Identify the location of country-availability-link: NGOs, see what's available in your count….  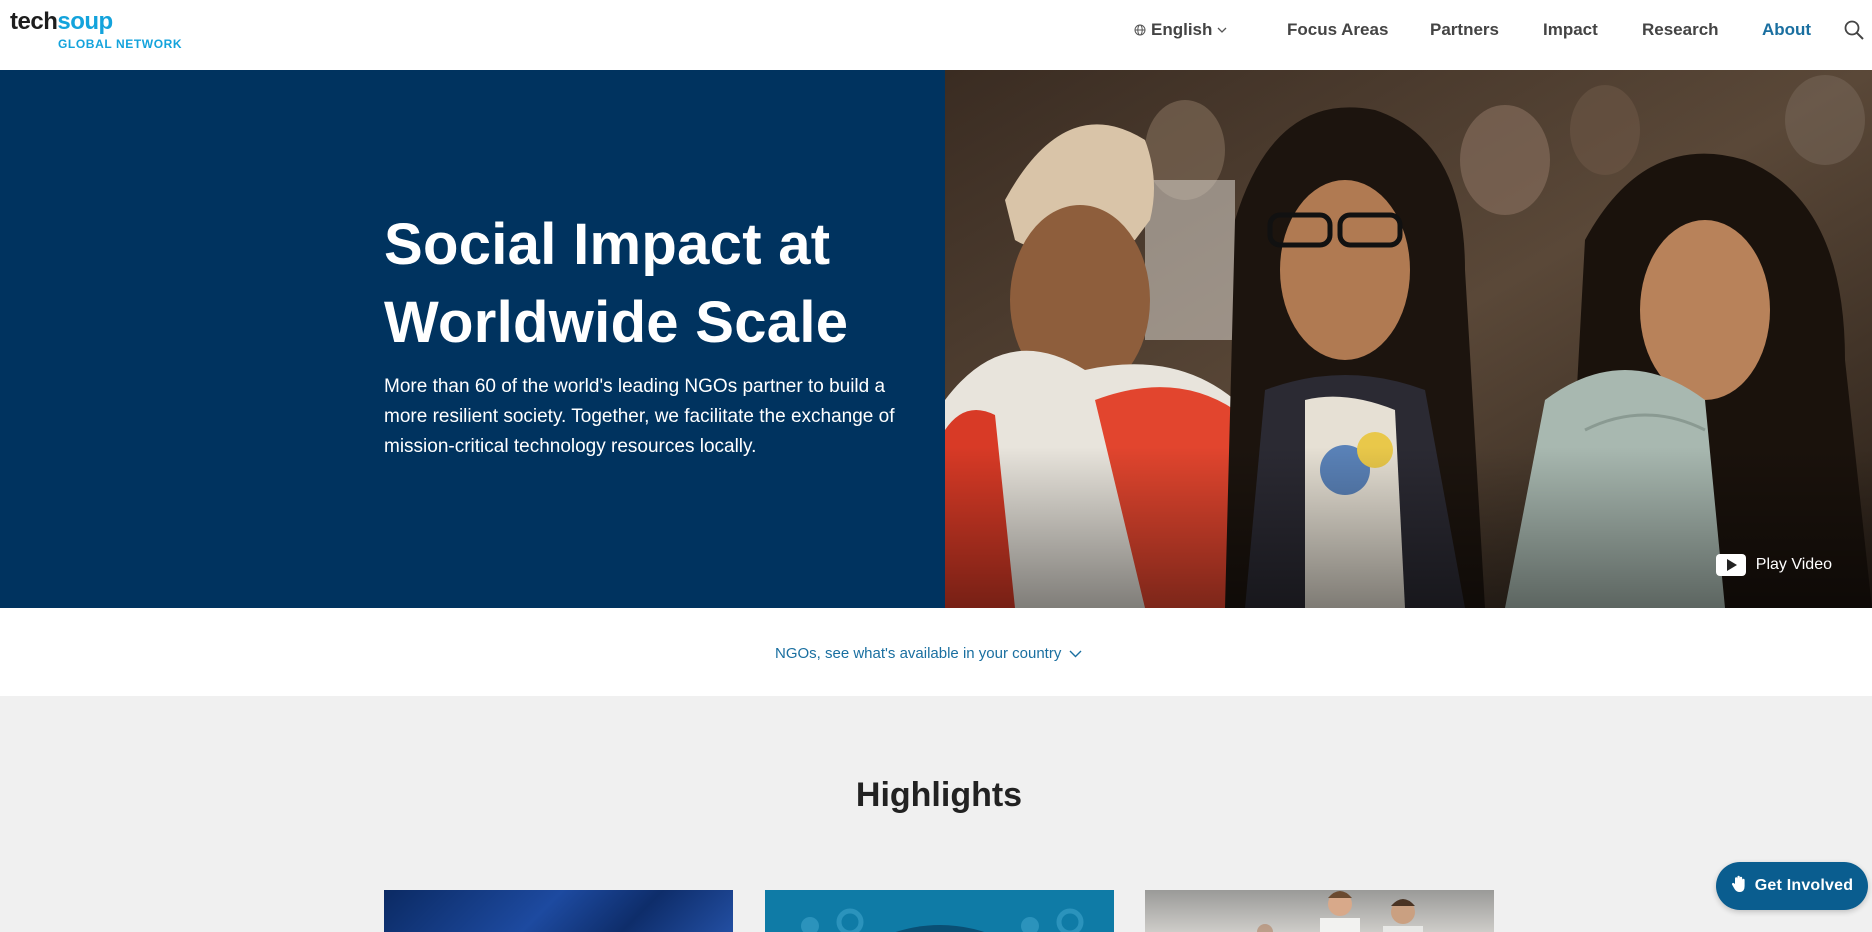
(928, 653).